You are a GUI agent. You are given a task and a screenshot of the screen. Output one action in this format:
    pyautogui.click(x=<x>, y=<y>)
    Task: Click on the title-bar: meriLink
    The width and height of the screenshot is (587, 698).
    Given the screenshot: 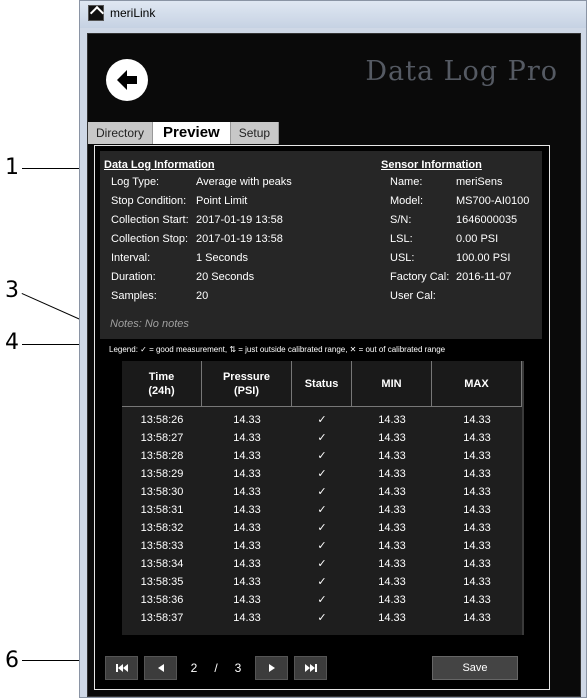 What is the action you would take?
    pyautogui.click(x=333, y=14)
    